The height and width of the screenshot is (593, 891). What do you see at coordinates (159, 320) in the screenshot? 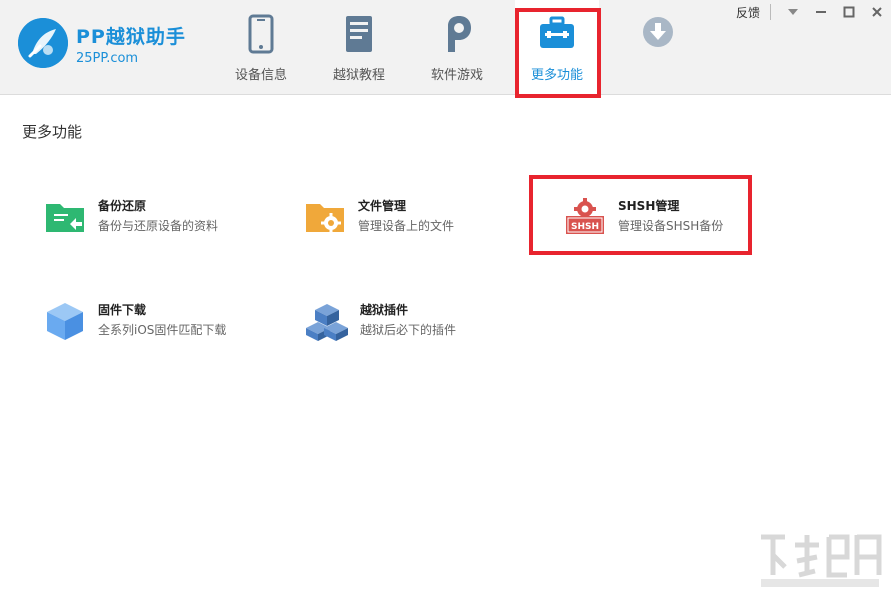
I see `feature-firmware-download: 固件下载 全系列iOS固件匹配下载` at bounding box center [159, 320].